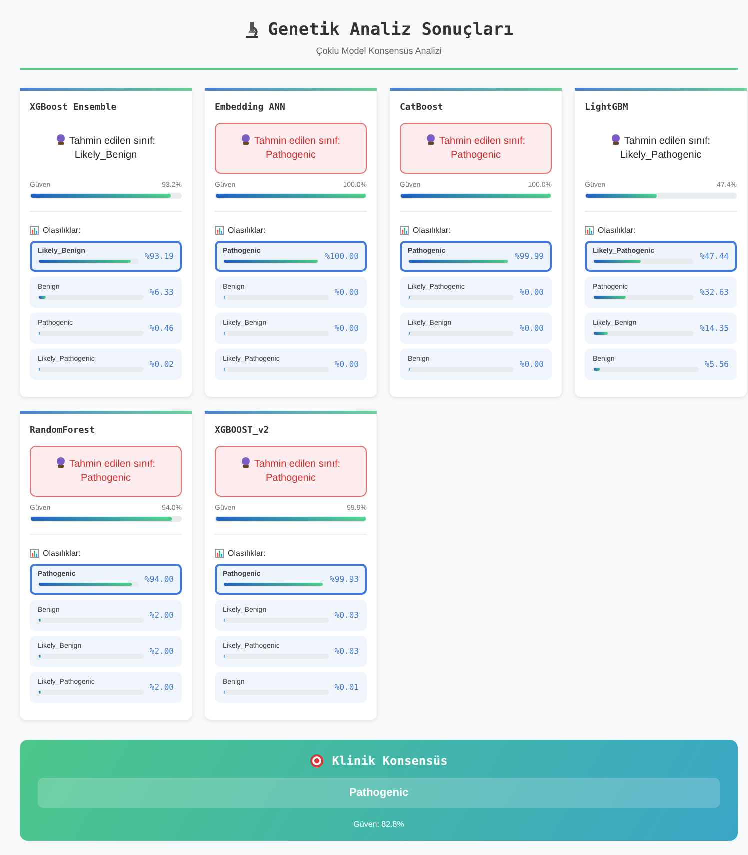 This screenshot has height=855, width=748. I want to click on model-name: Embedding ANN, so click(250, 108).